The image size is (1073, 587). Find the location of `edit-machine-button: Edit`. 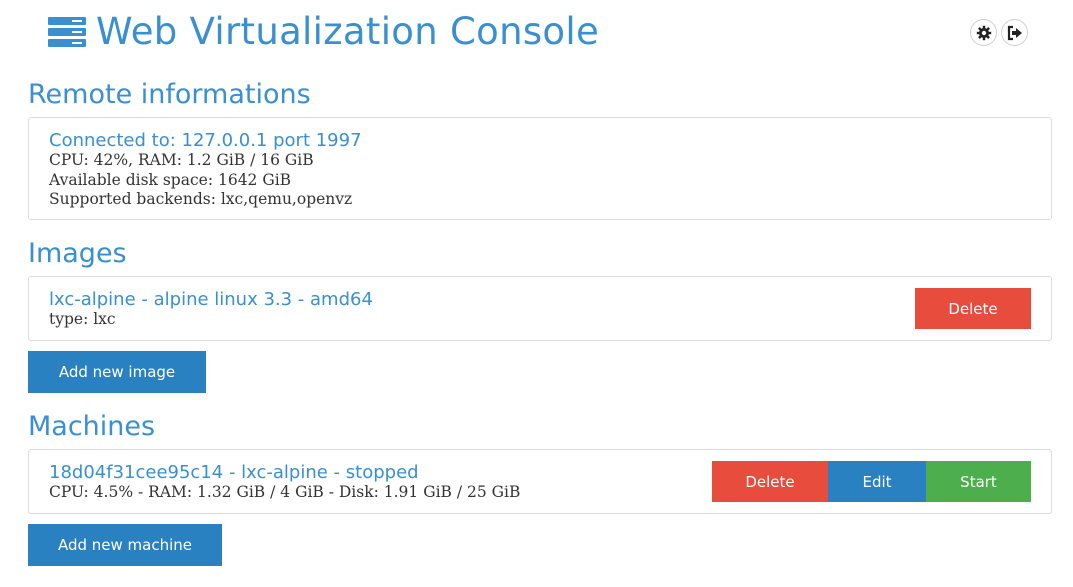

edit-machine-button: Edit is located at coordinates (877, 481).